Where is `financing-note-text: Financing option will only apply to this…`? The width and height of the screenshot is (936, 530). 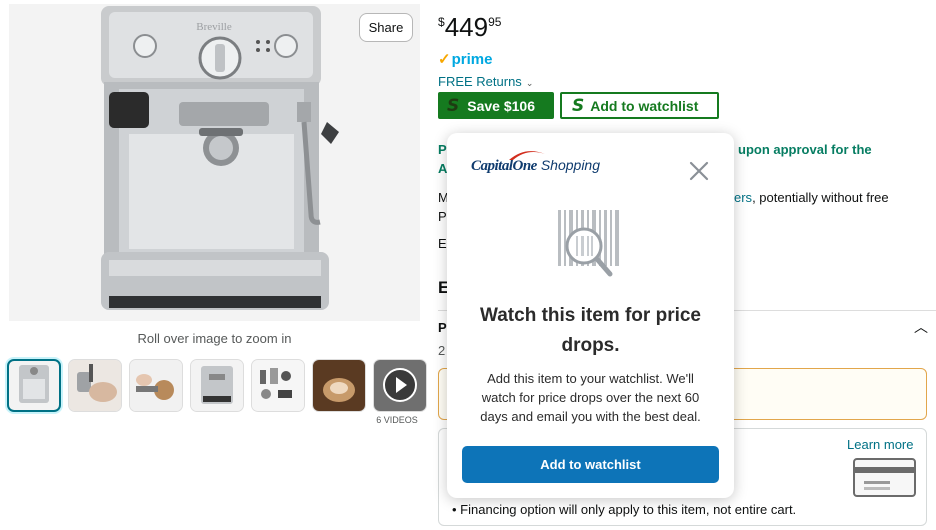
financing-note-text: Financing option will only apply to this… is located at coordinates (628, 509).